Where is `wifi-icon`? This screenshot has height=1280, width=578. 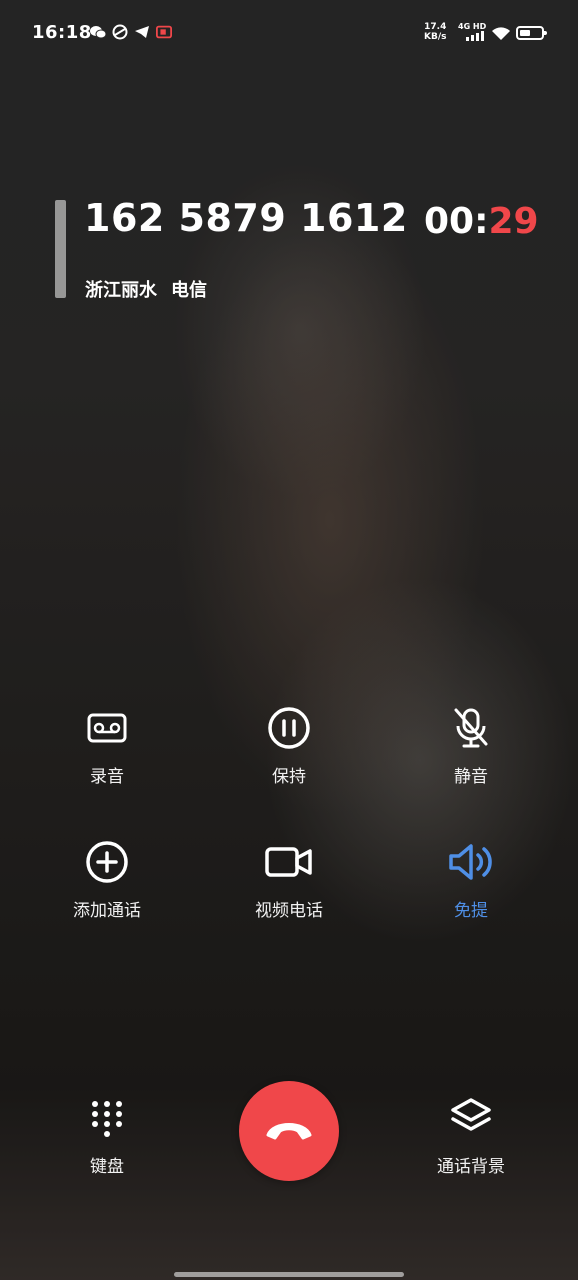
wifi-icon is located at coordinates (501, 35).